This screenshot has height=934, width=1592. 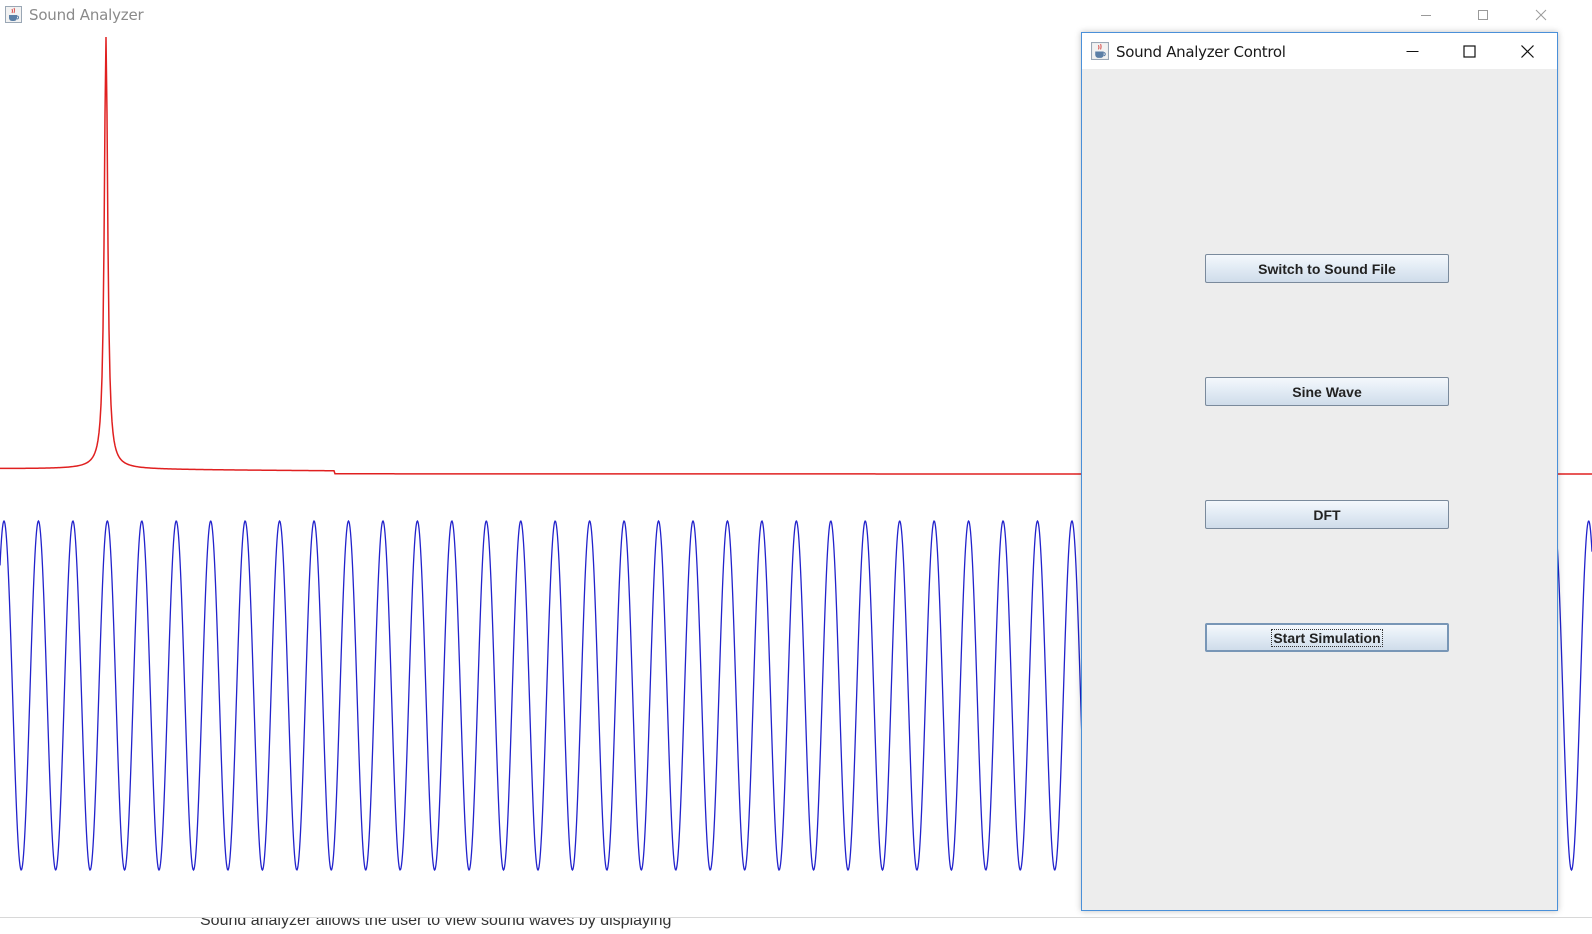 I want to click on control-titlebar: Sound Analyzer Control, so click(x=1319, y=51).